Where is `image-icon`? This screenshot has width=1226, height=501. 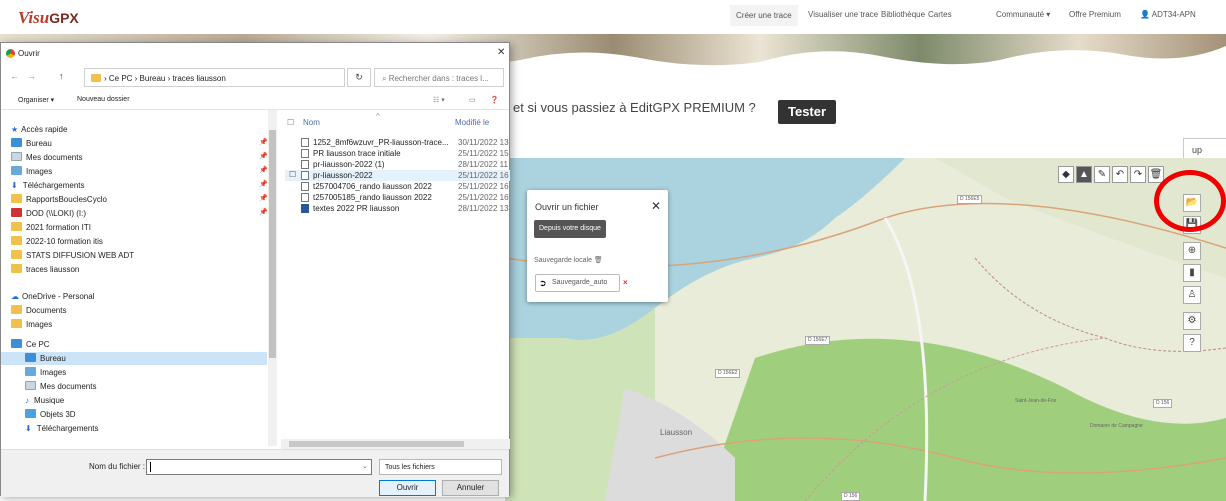 image-icon is located at coordinates (16, 170).